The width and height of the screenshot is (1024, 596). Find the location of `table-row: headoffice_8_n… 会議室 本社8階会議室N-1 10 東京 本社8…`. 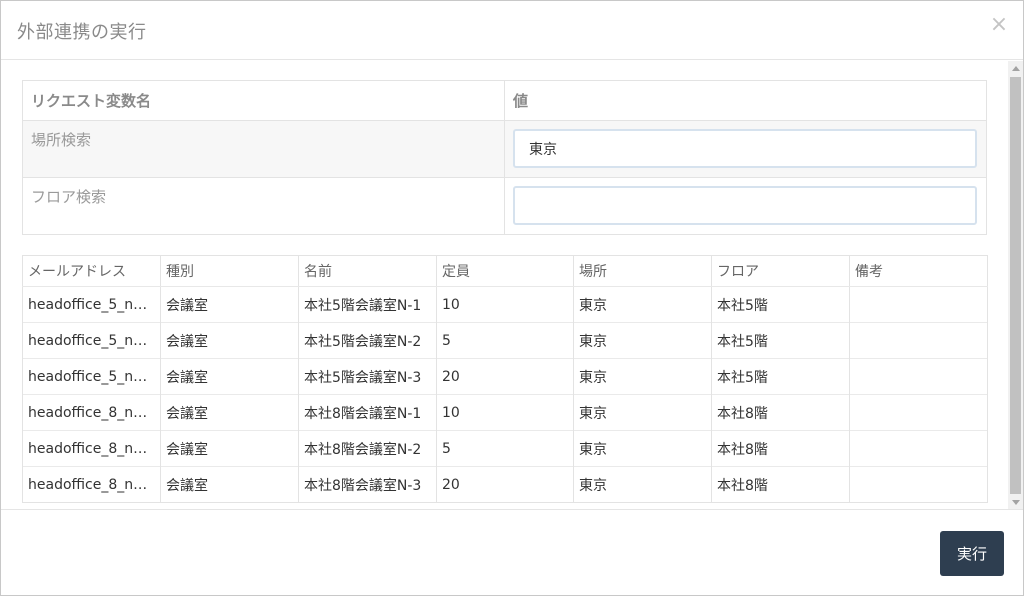

table-row: headoffice_8_n… 会議室 本社8階会議室N-1 10 東京 本社8… is located at coordinates (505, 412).